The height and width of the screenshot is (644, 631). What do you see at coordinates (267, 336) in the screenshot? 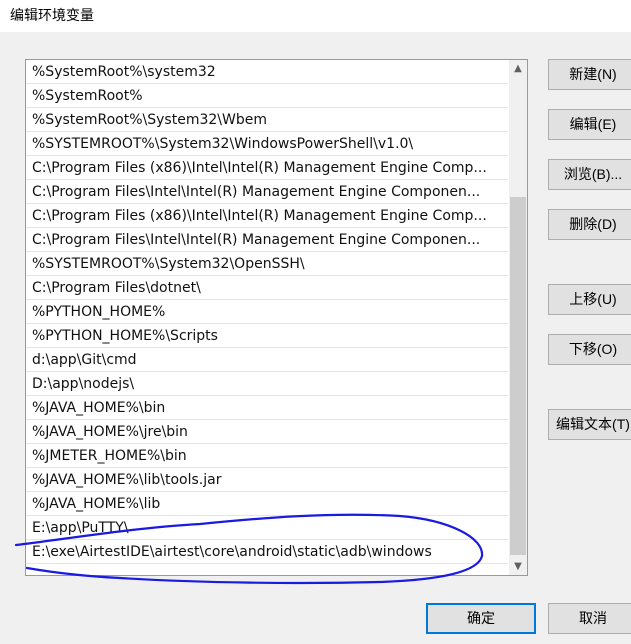
I see `path-list-item: %PYTHON_HOME%\Scripts` at bounding box center [267, 336].